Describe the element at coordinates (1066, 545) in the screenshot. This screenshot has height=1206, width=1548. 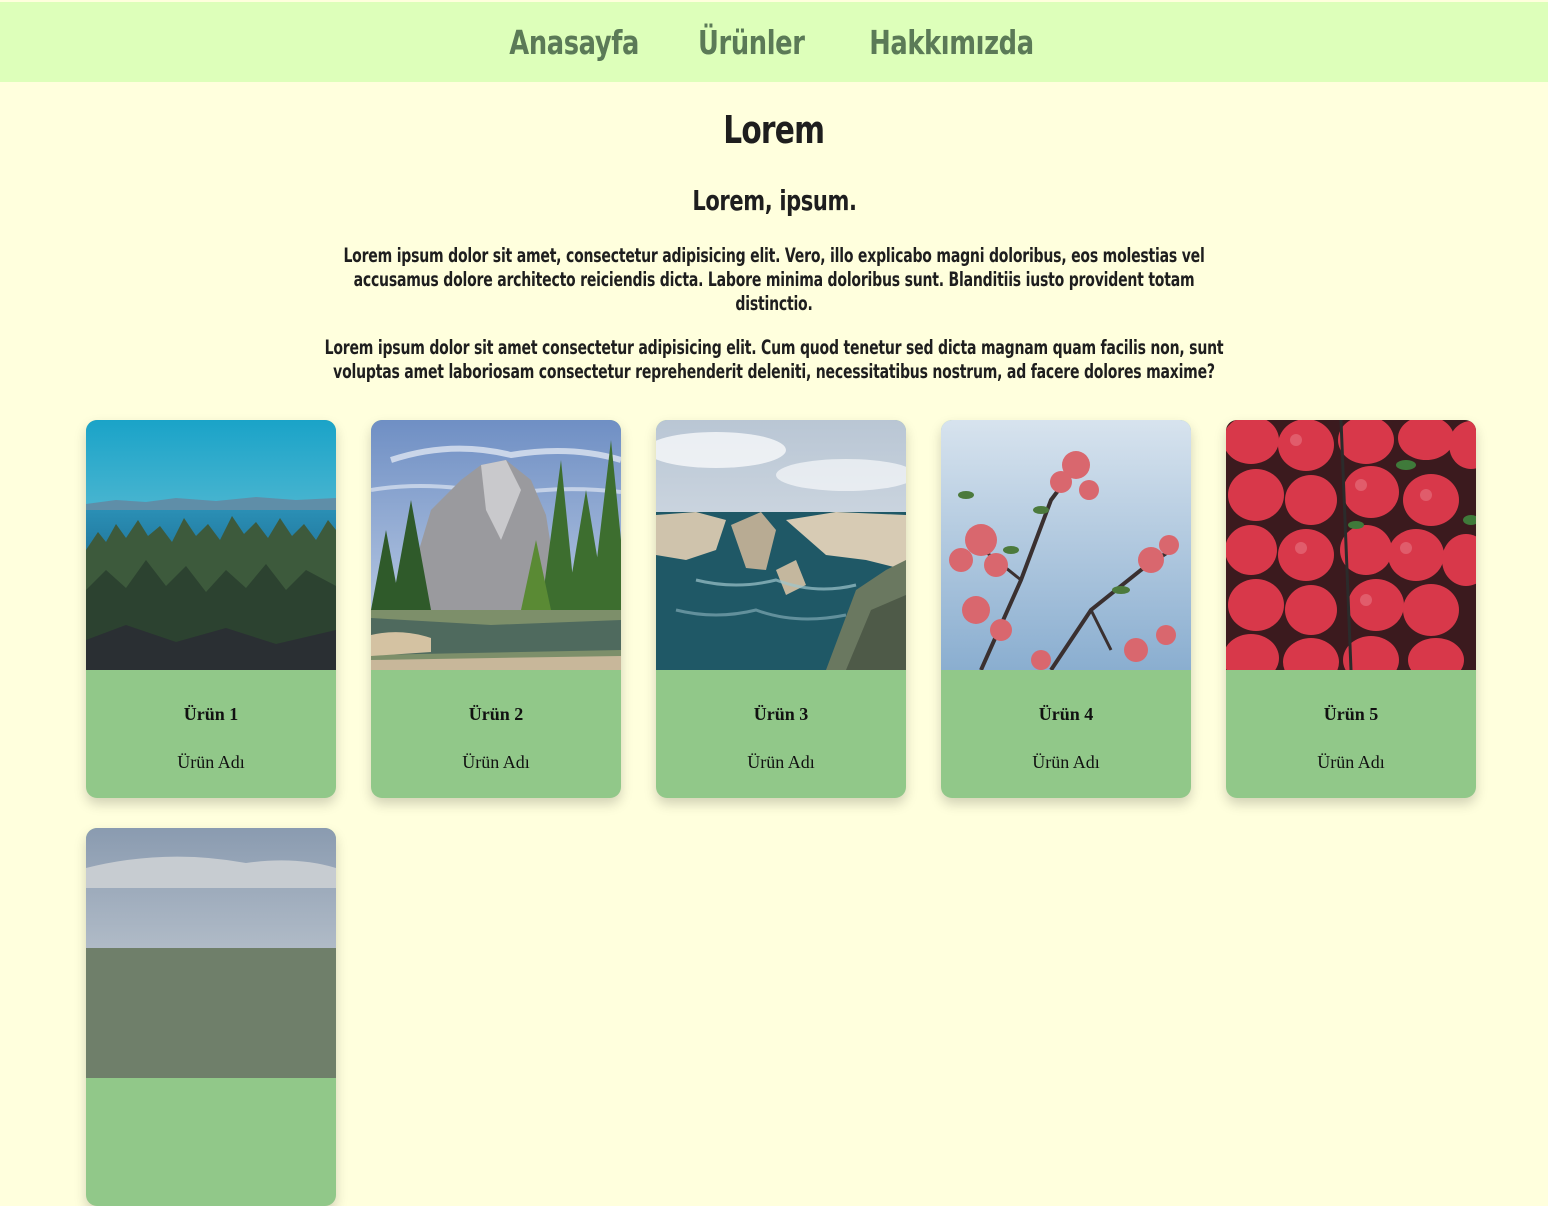
I see `product-image-blossom-branches` at that location.